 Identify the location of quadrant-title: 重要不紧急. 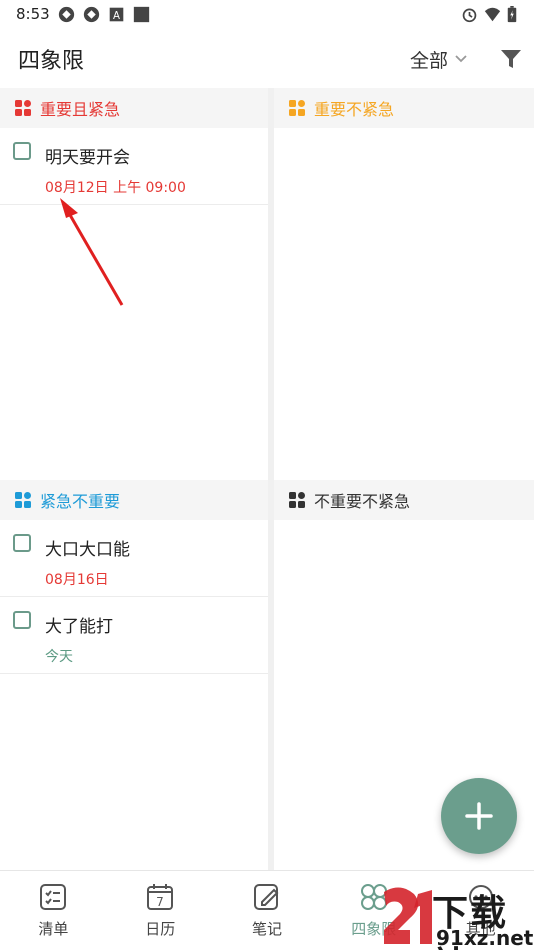
(354, 109).